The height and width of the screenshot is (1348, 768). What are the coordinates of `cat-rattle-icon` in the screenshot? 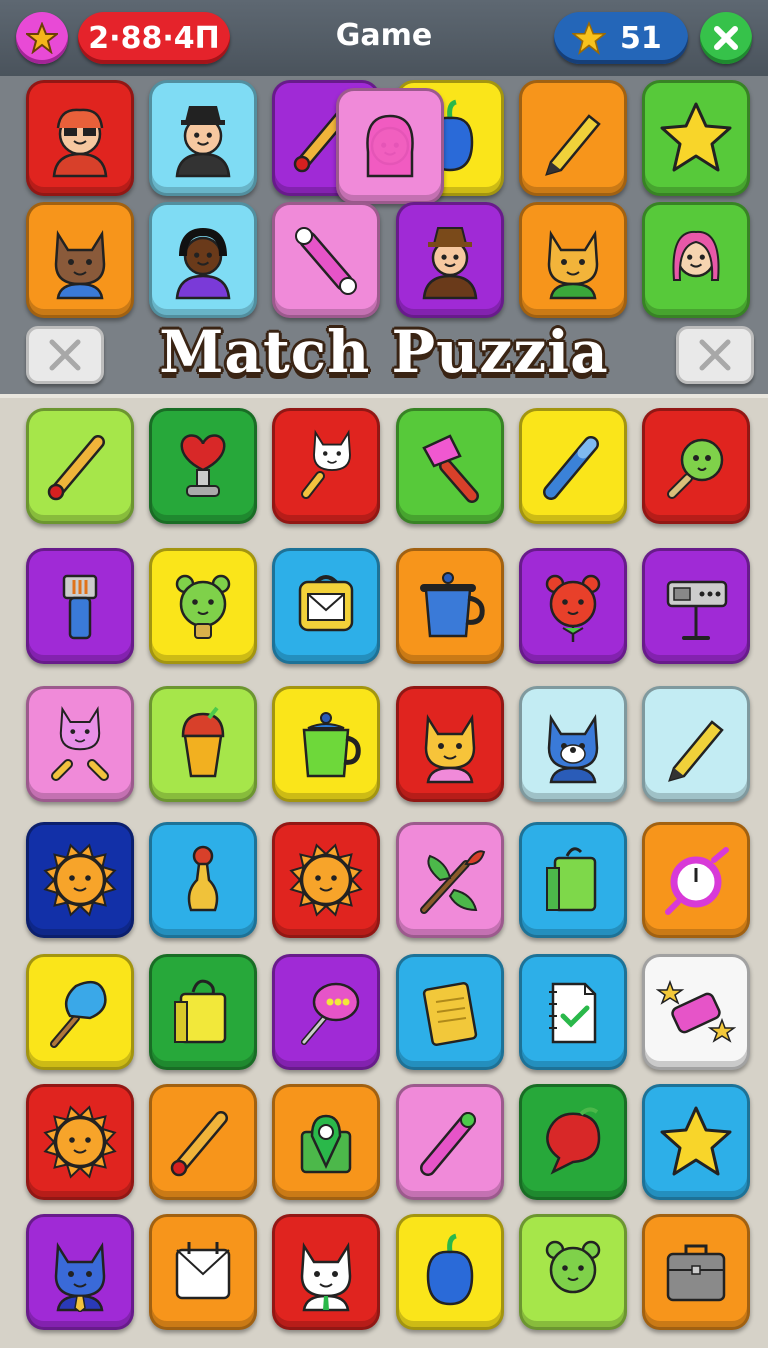 It's located at (326, 464).